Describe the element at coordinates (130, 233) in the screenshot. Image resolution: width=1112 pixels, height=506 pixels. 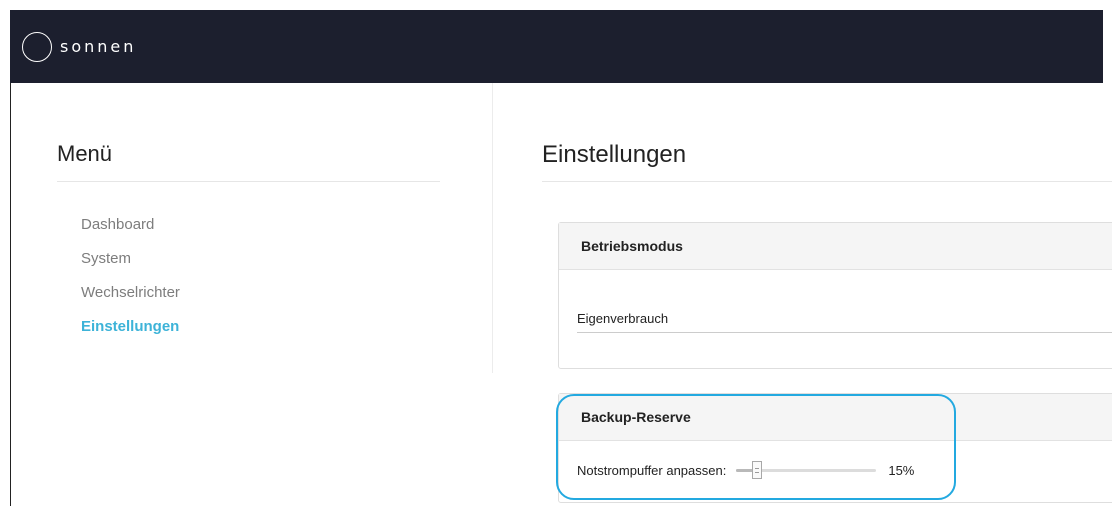
I see `sidebar-item-dashboard: Dashboard` at that location.